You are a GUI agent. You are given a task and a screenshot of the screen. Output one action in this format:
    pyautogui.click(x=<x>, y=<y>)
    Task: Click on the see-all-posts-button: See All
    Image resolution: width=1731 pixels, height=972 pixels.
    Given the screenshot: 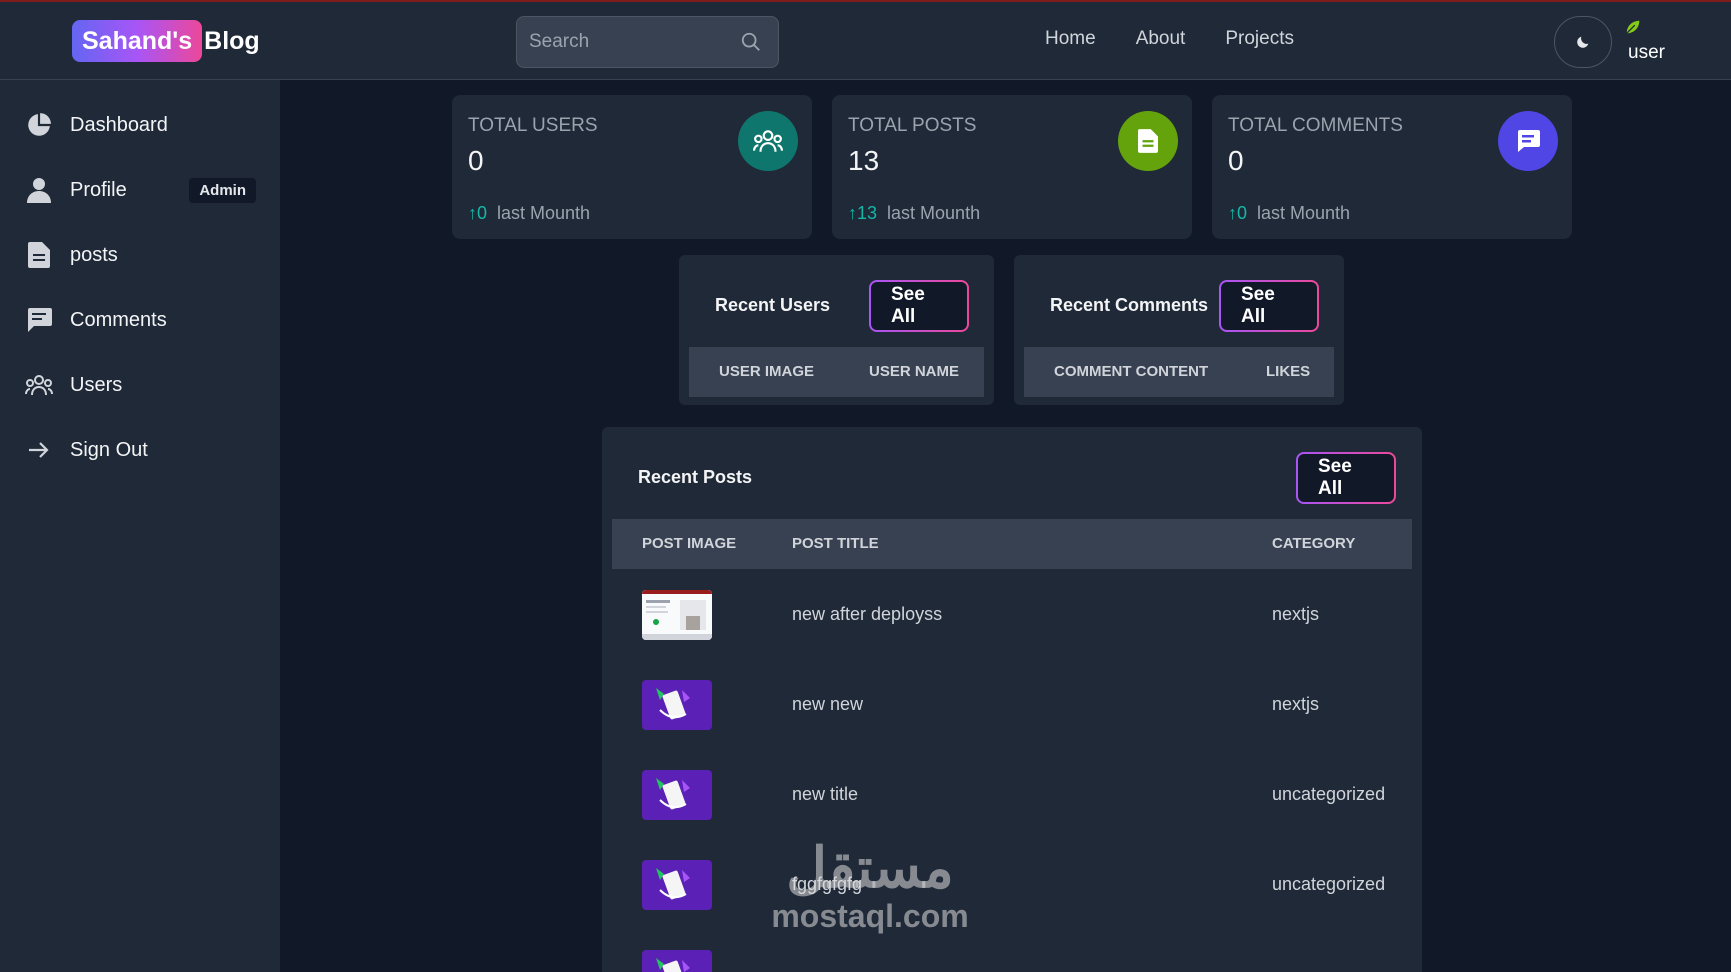 What is the action you would take?
    pyautogui.click(x=1346, y=478)
    